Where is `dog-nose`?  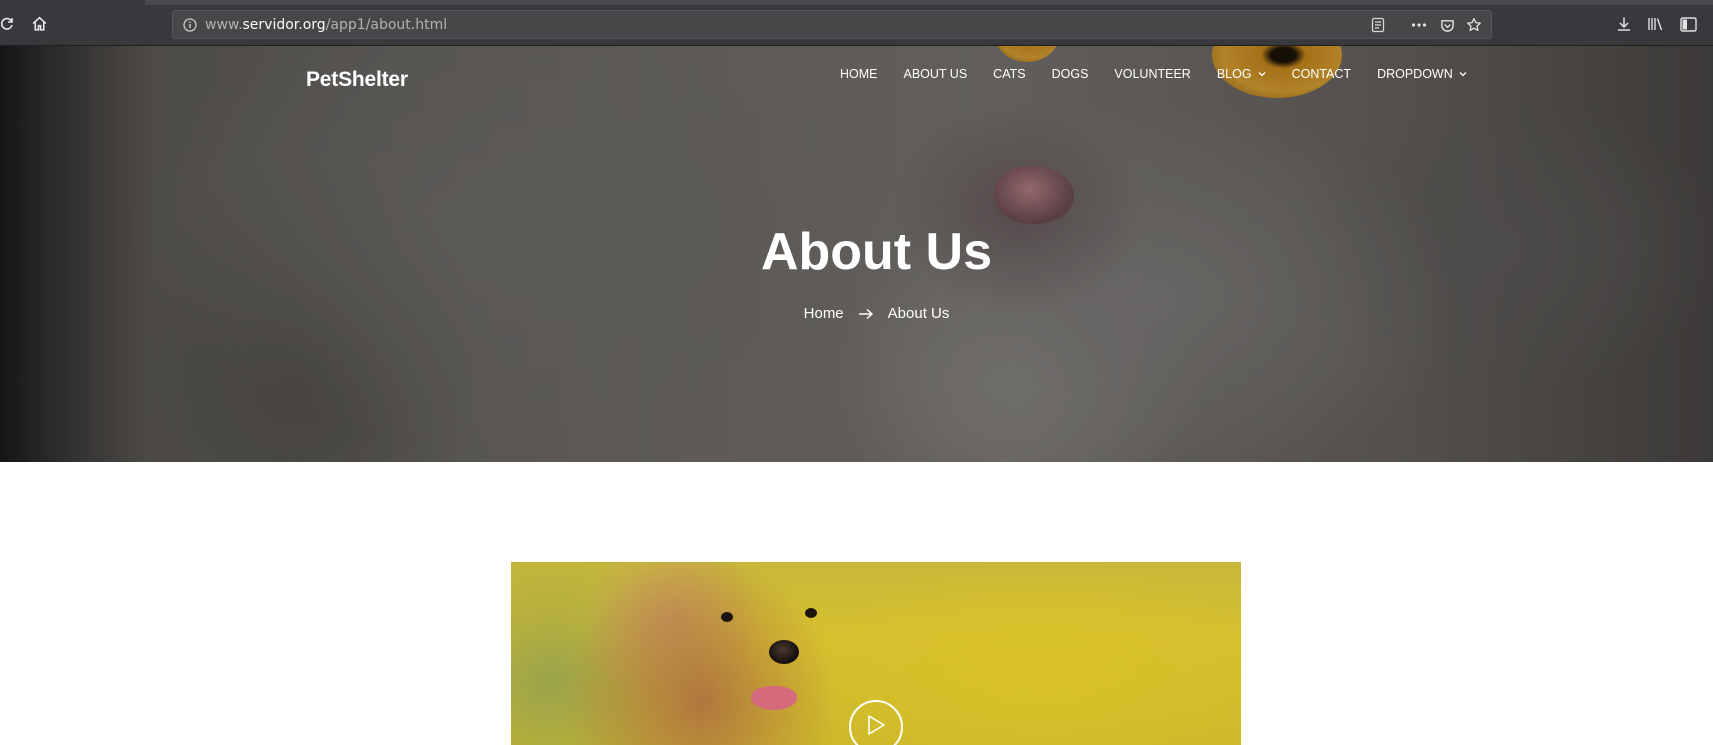
dog-nose is located at coordinates (784, 652).